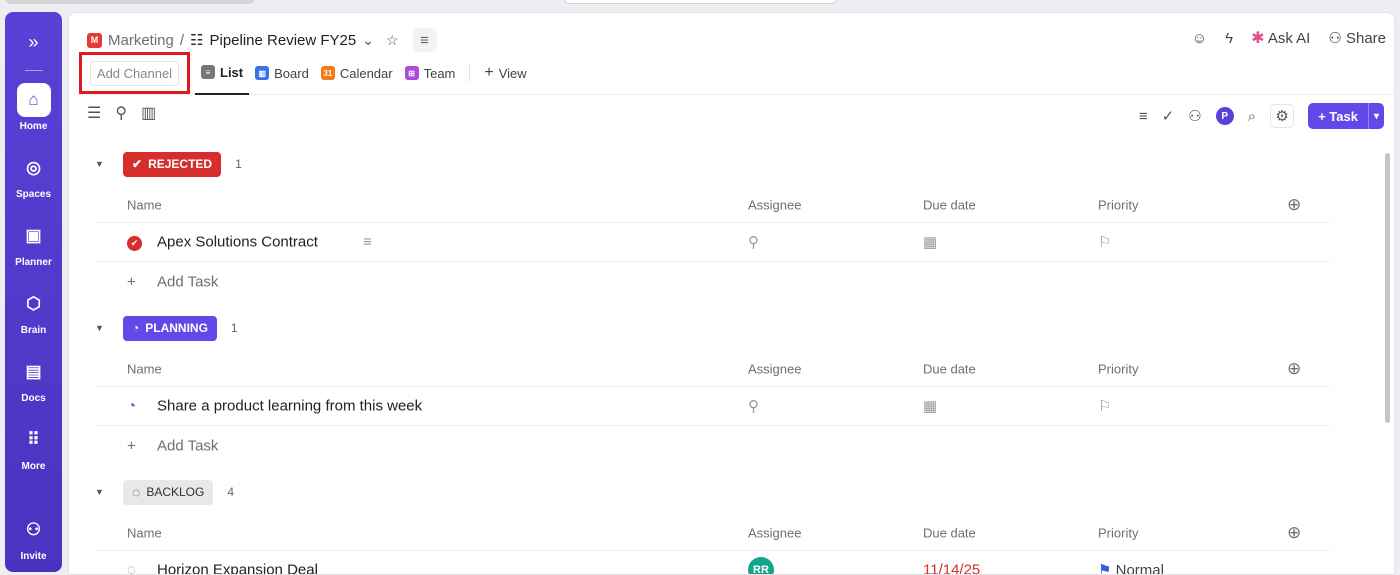  Describe the element at coordinates (1335, 38) in the screenshot. I see `users-icon: ⚇` at that location.